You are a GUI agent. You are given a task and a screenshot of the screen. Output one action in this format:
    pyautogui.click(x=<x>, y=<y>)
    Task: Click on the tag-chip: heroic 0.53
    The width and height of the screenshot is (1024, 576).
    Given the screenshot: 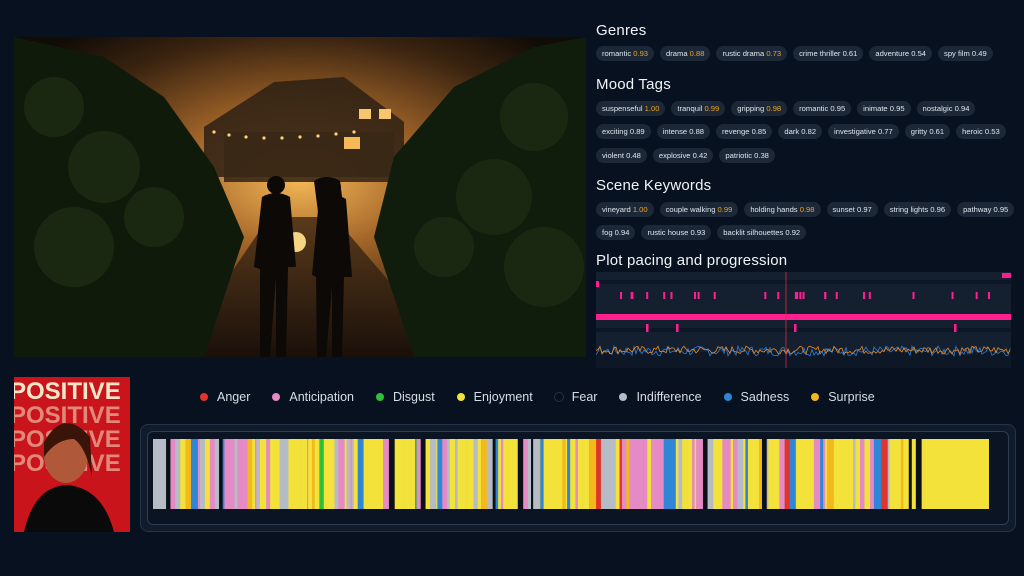 What is the action you would take?
    pyautogui.click(x=981, y=131)
    